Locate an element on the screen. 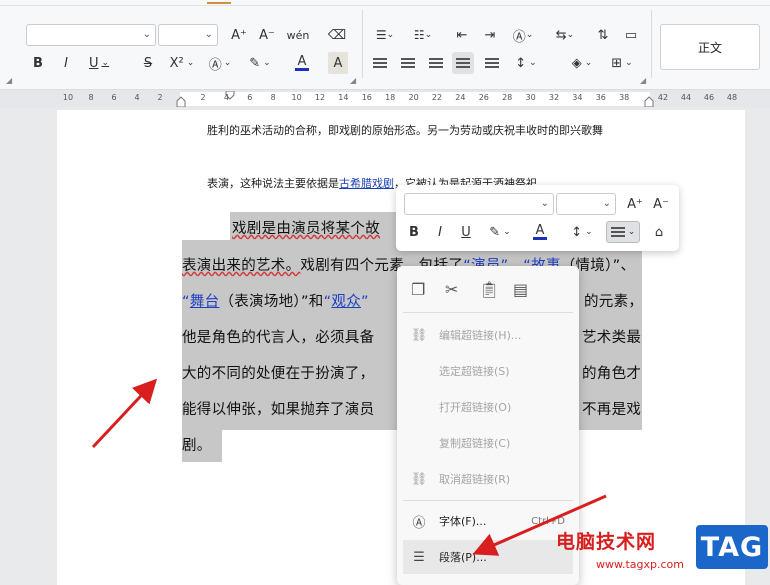 Image resolution: width=770 pixels, height=585 pixels. ruler-number: 32 is located at coordinates (554, 97).